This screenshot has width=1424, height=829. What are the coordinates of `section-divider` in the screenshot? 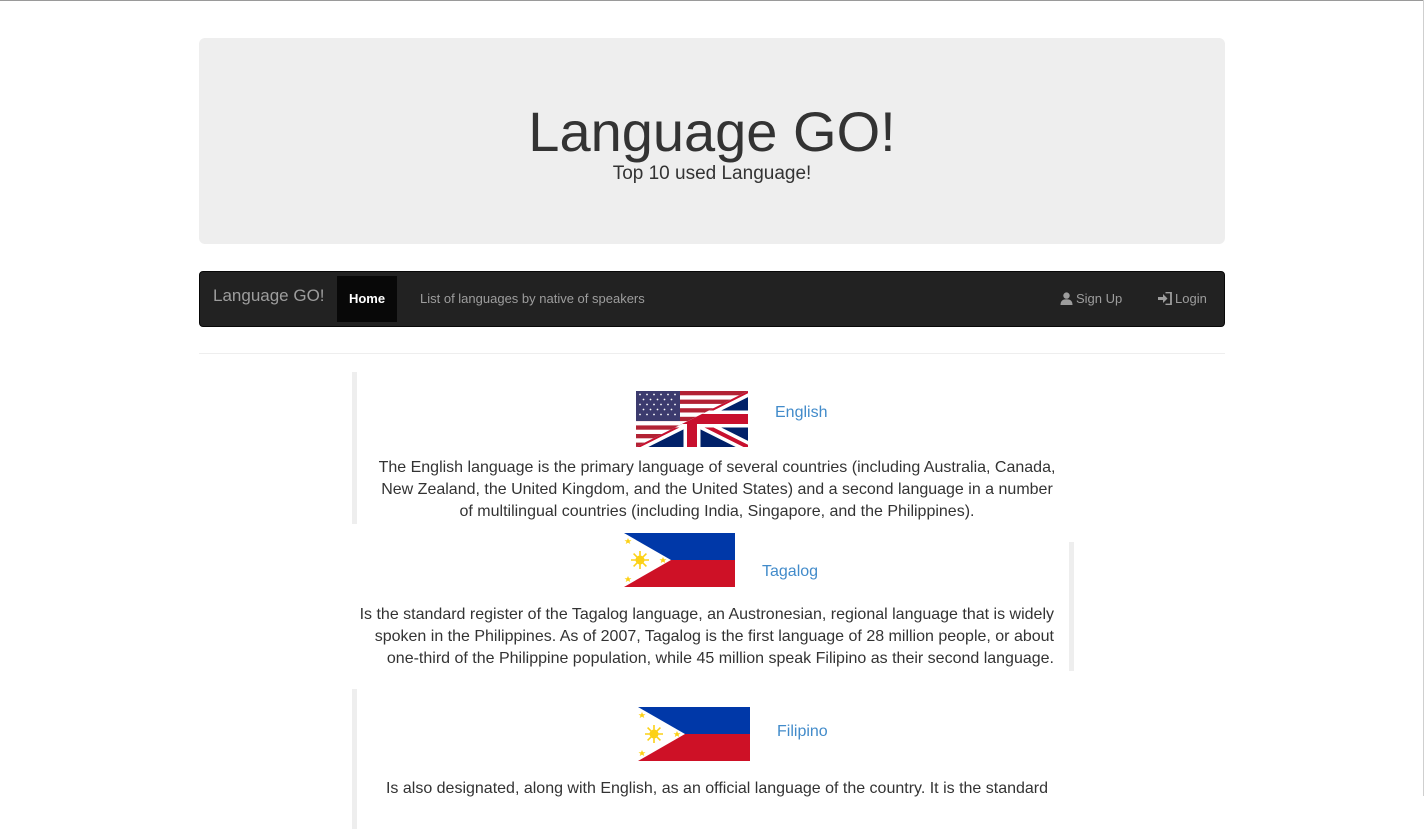 It's located at (712, 353).